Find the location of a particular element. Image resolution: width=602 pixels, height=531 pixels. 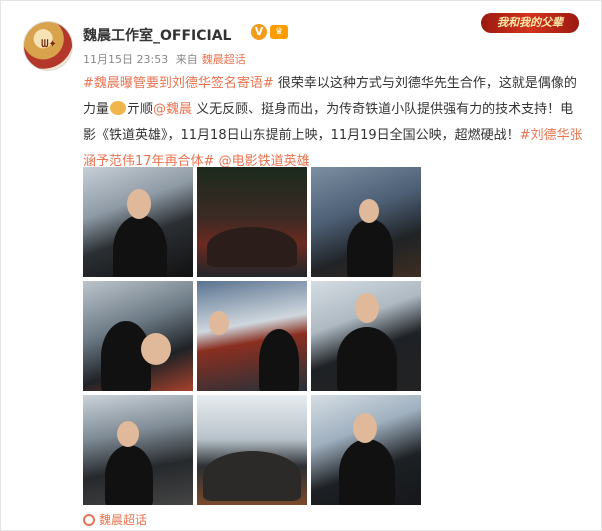

vip-crown-icon: ♛ is located at coordinates (279, 32).